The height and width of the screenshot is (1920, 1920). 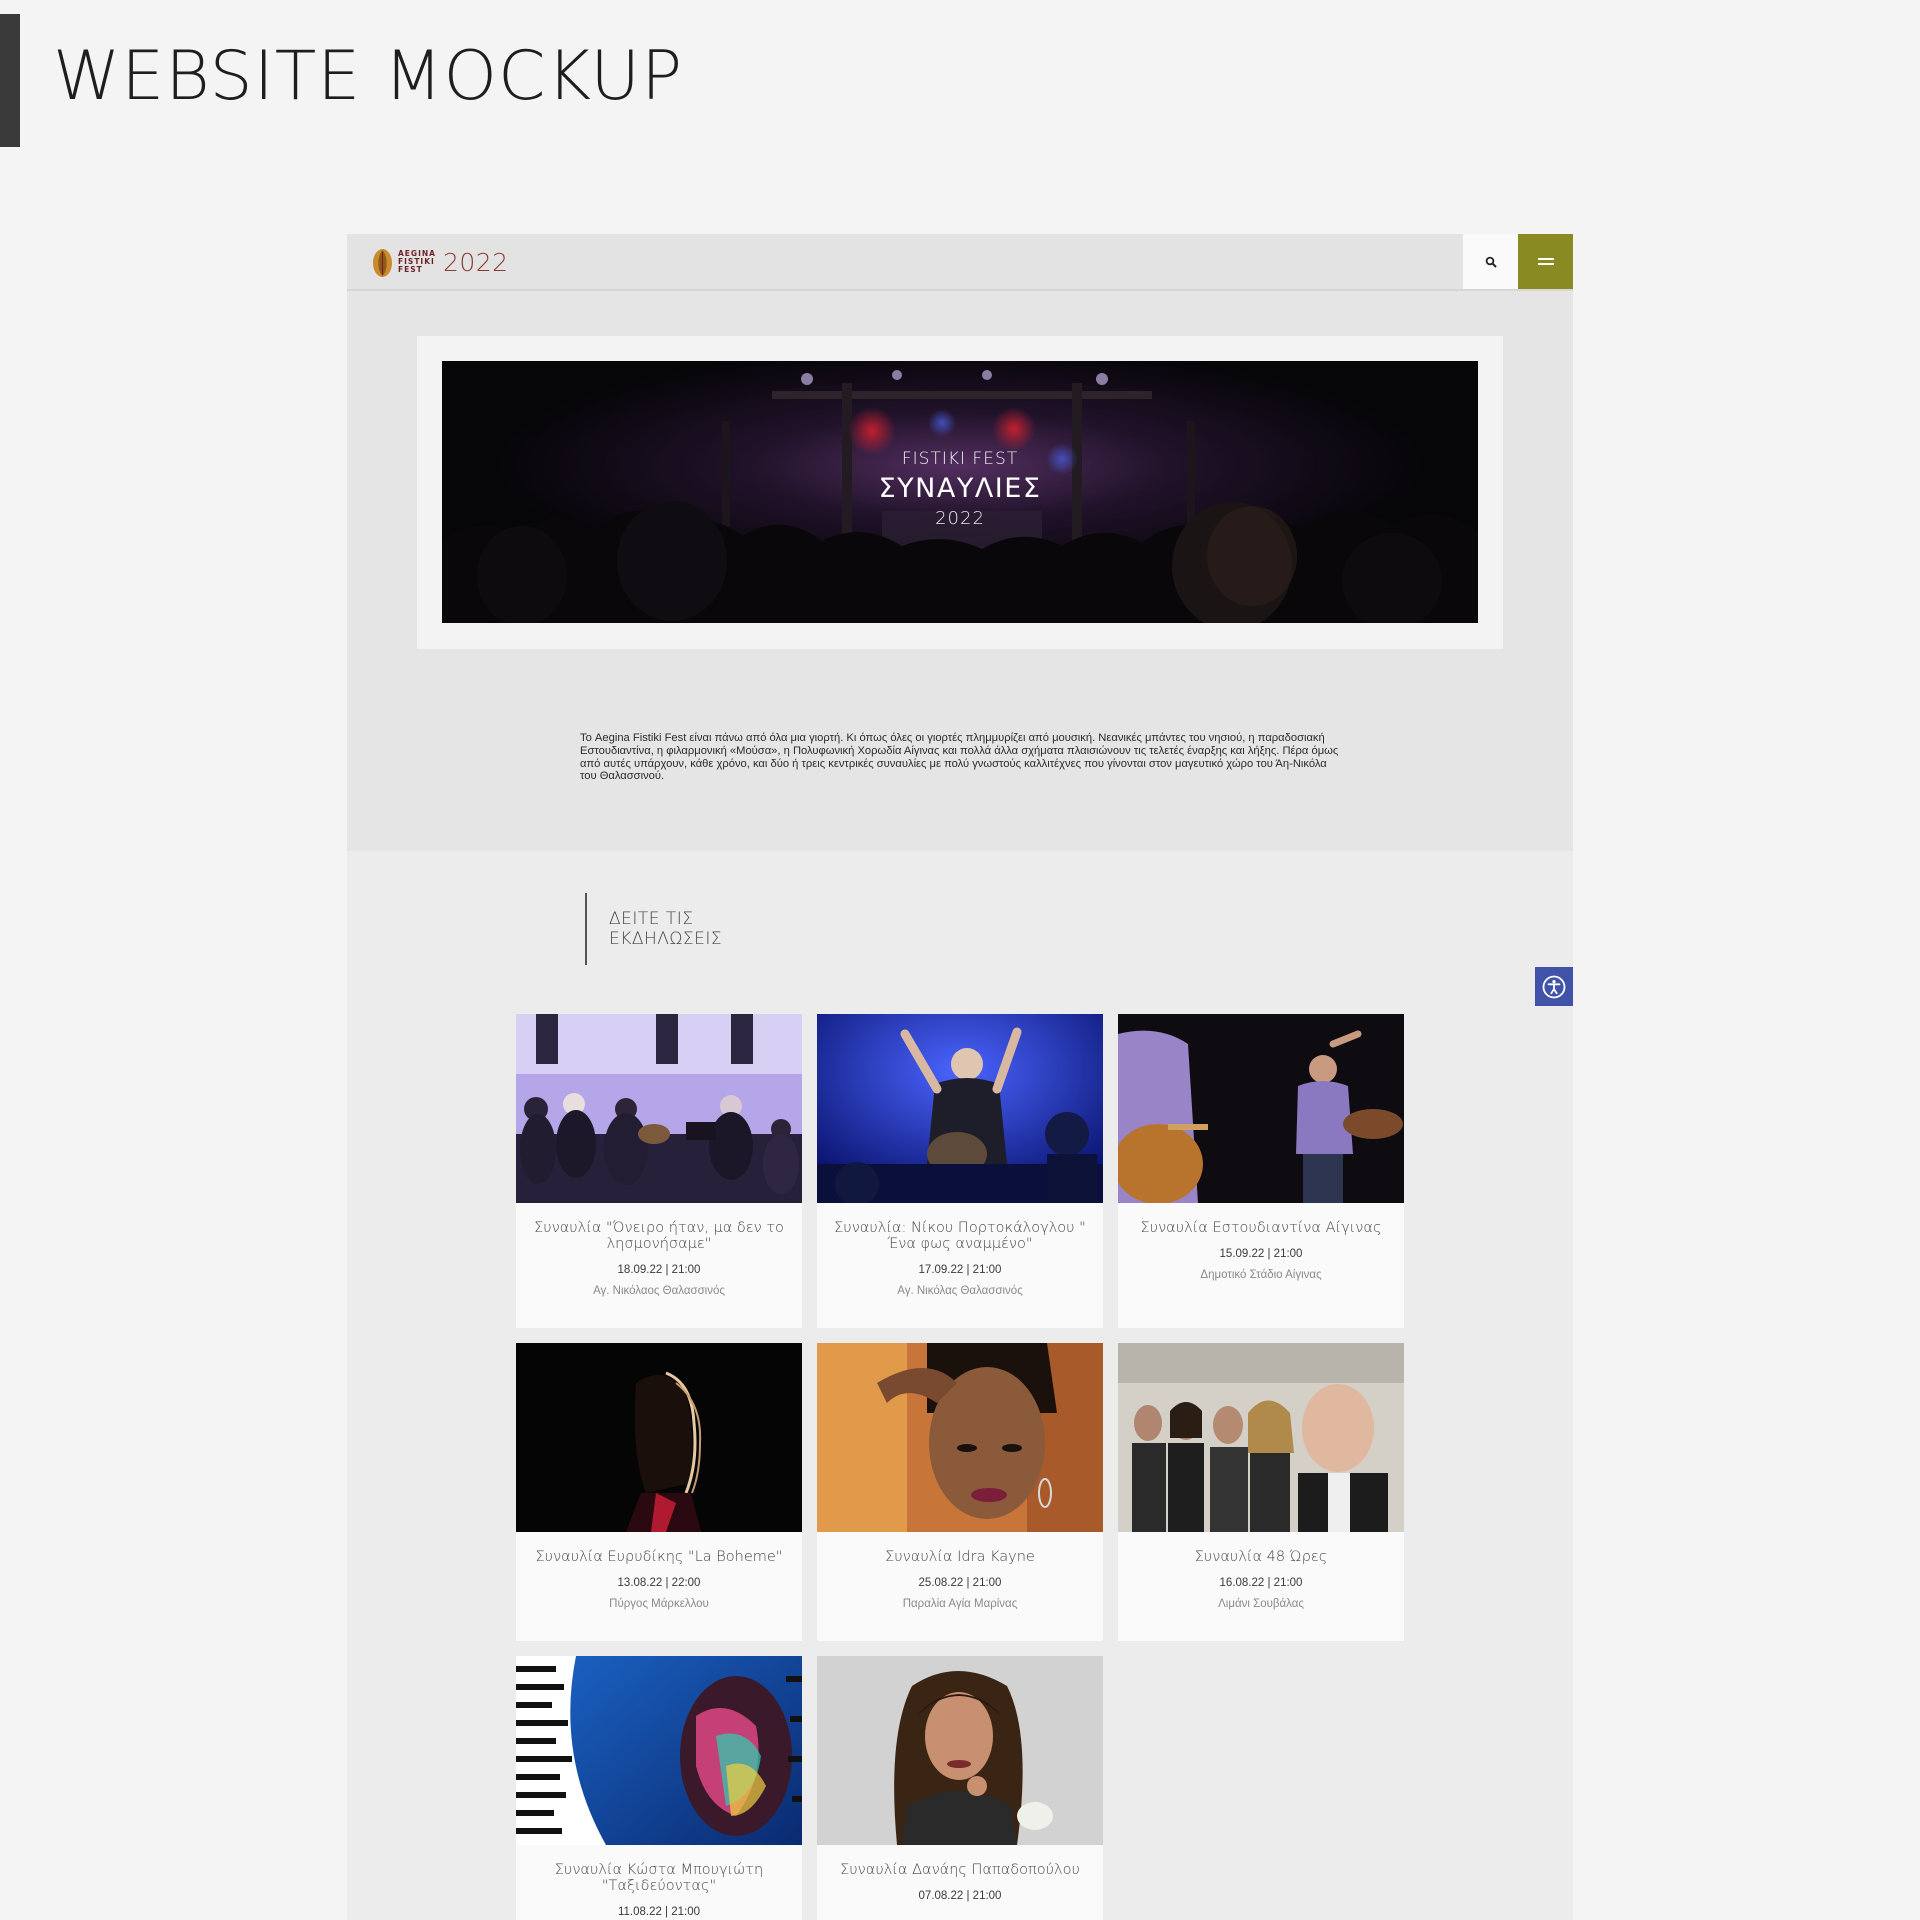 I want to click on hero-frame: FISTIKI FEST ΣΥΝΑΥΛΙΕΣ 2022, so click(x=960, y=492).